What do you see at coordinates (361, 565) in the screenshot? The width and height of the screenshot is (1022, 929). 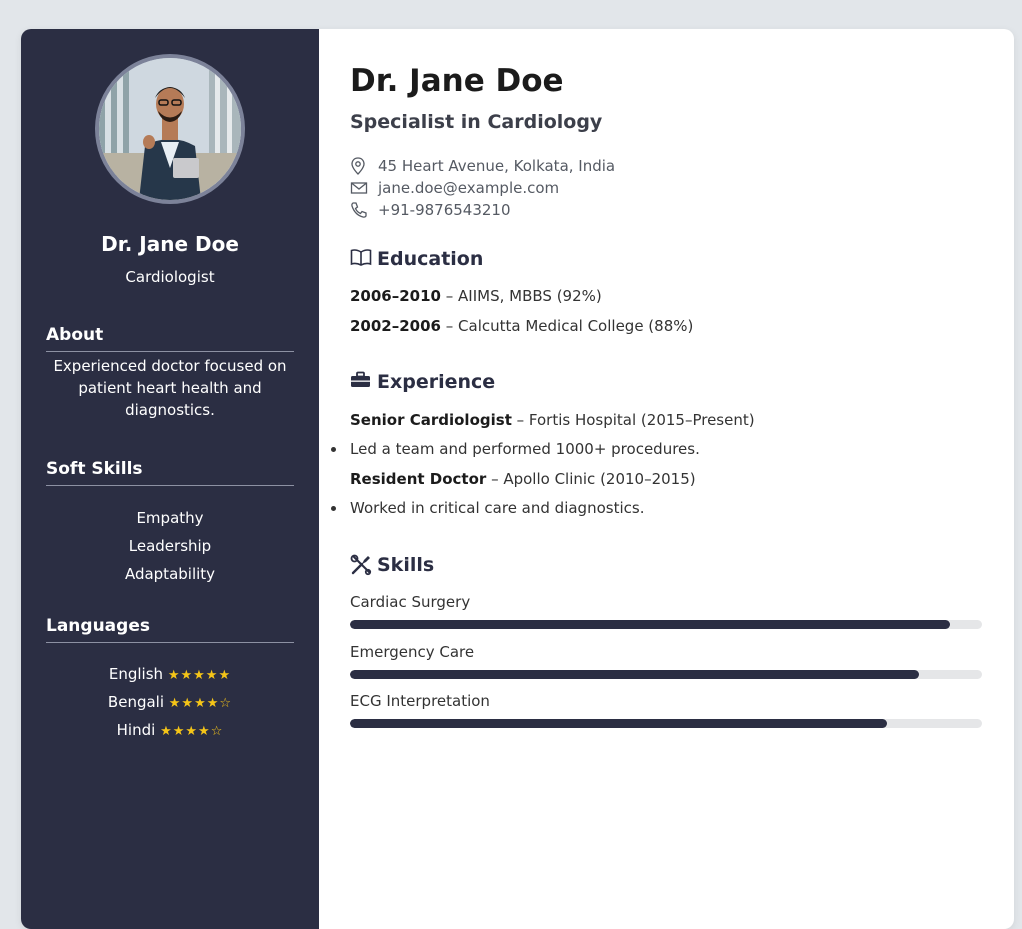 I see `tools-icon` at bounding box center [361, 565].